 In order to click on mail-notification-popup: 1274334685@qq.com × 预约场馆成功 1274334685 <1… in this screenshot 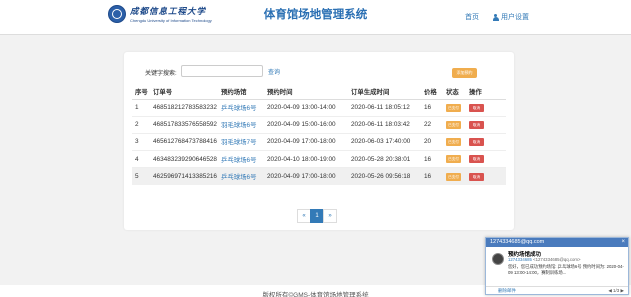, I will do `click(557, 266)`.